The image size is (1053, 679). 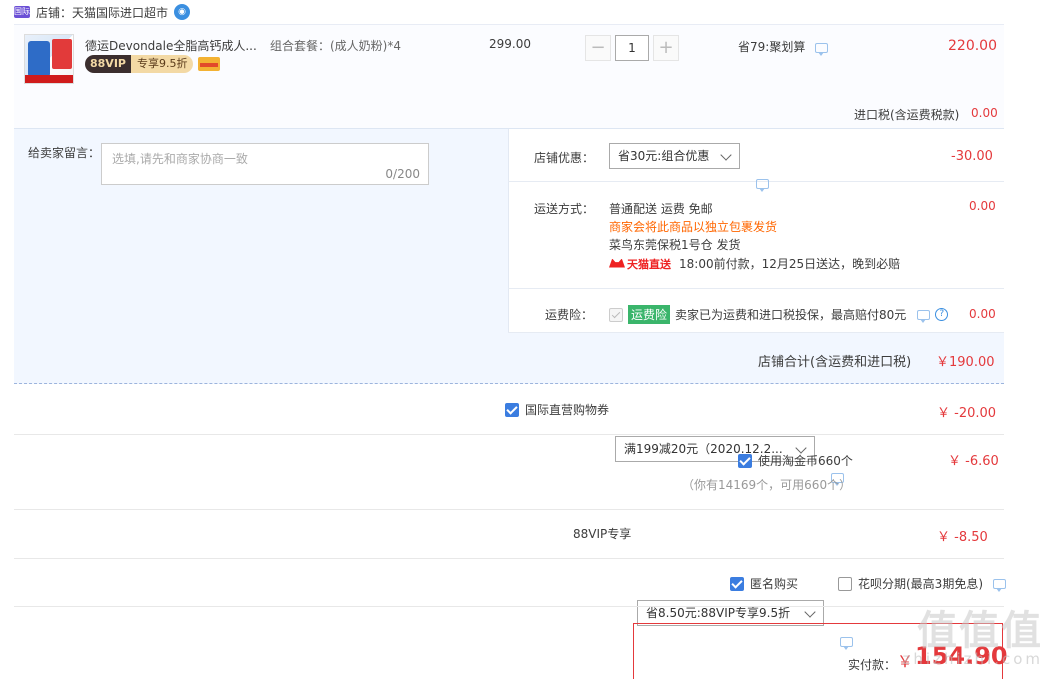 What do you see at coordinates (737, 583) in the screenshot?
I see `anonymous-checkbox` at bounding box center [737, 583].